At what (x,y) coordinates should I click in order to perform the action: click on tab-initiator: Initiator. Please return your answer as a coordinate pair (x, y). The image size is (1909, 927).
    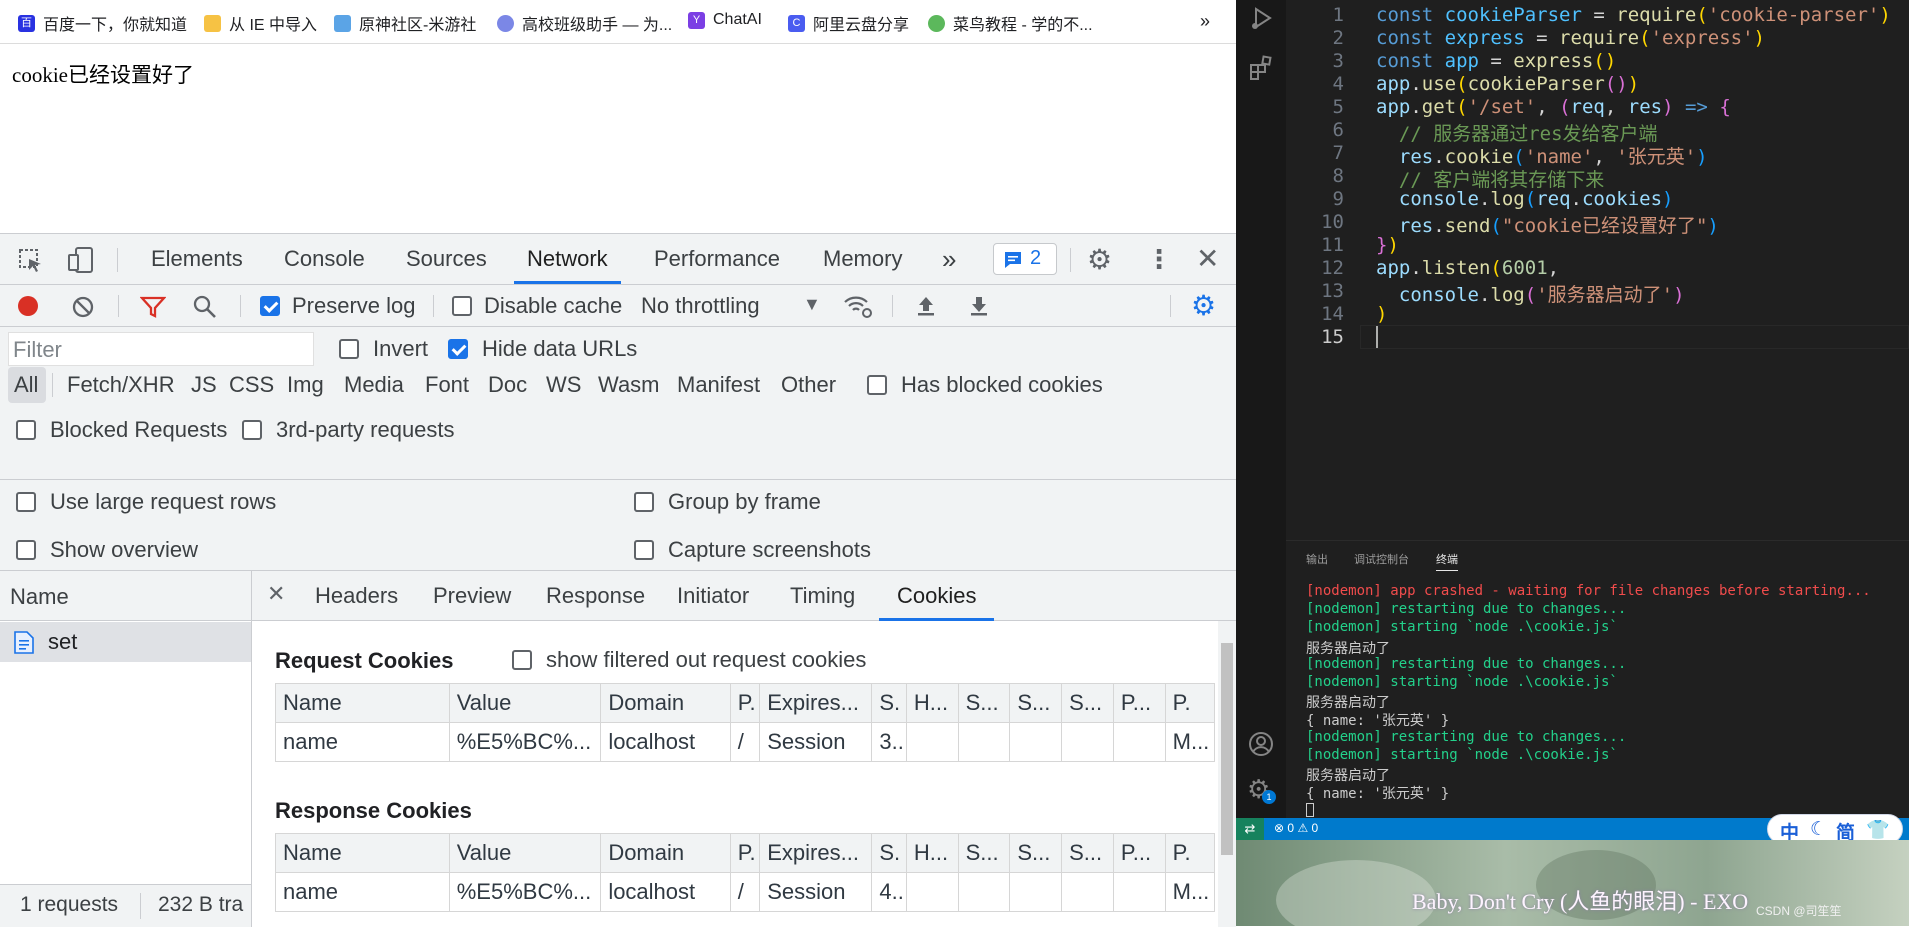
    Looking at the image, I should click on (713, 596).